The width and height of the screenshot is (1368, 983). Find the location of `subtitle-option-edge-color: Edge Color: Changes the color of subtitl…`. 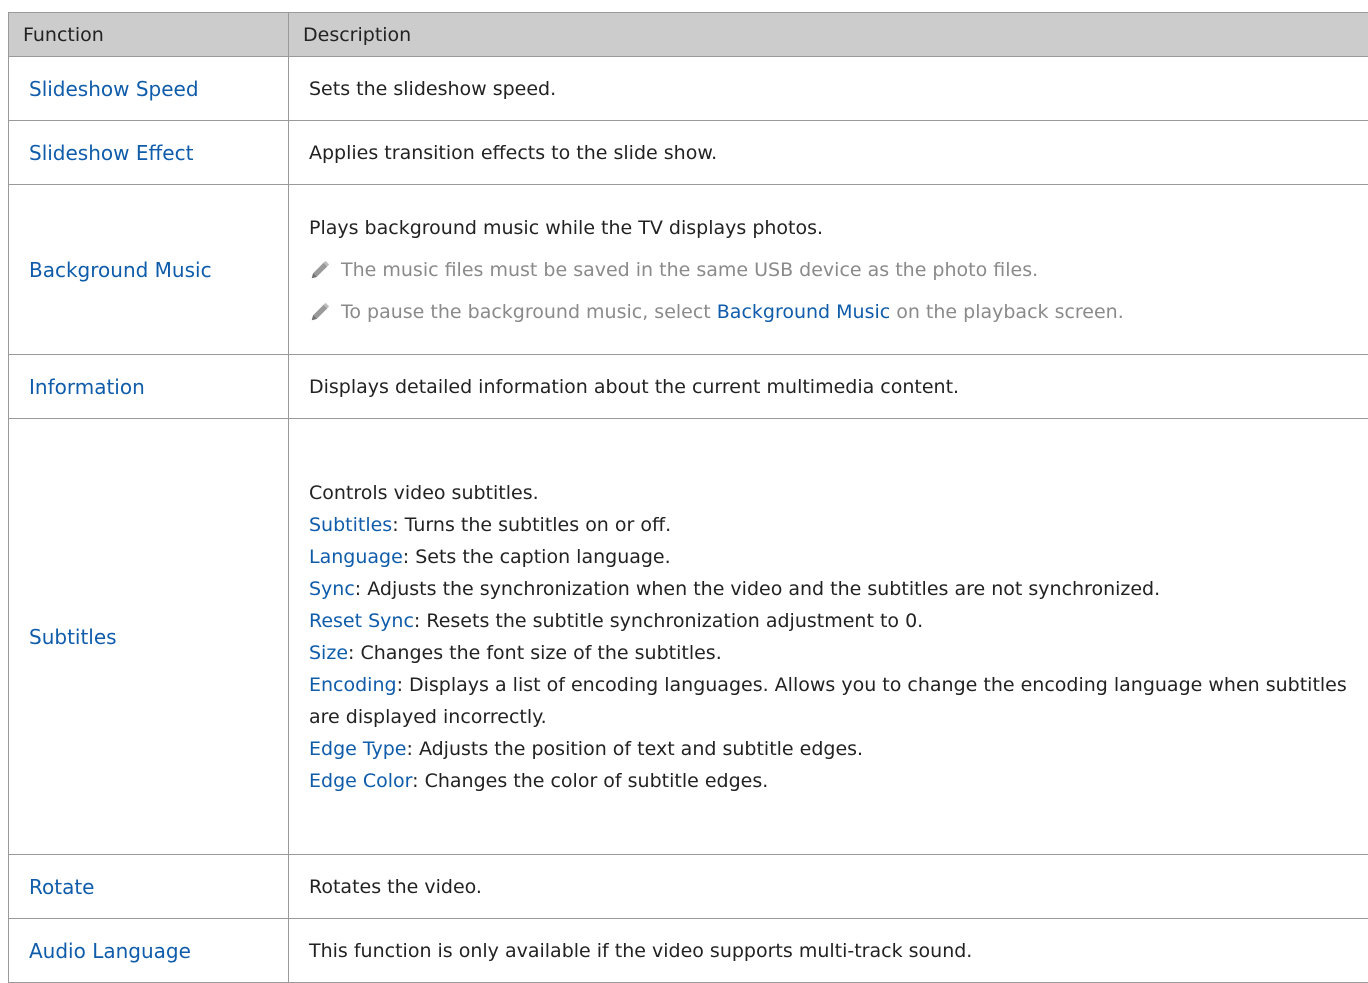

subtitle-option-edge-color: Edge Color: Changes the color of subtitl… is located at coordinates (831, 781).